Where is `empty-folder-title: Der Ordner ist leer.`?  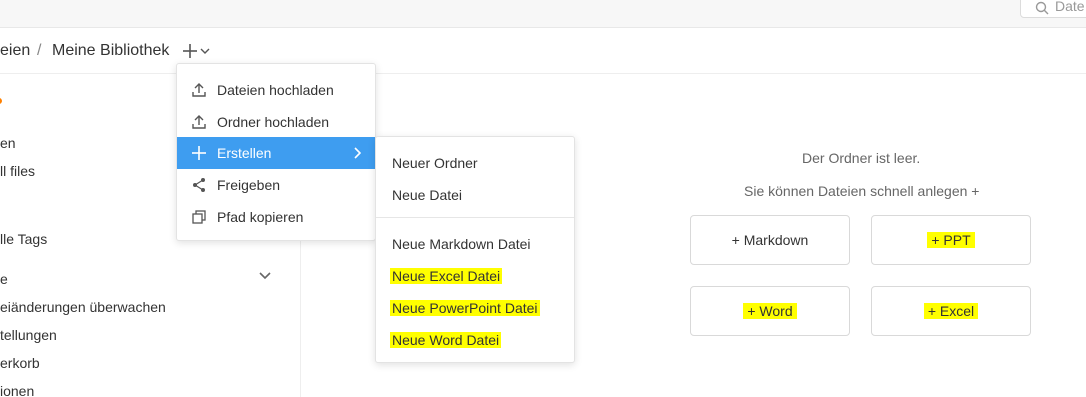
empty-folder-title: Der Ordner ist leer. is located at coordinates (861, 158).